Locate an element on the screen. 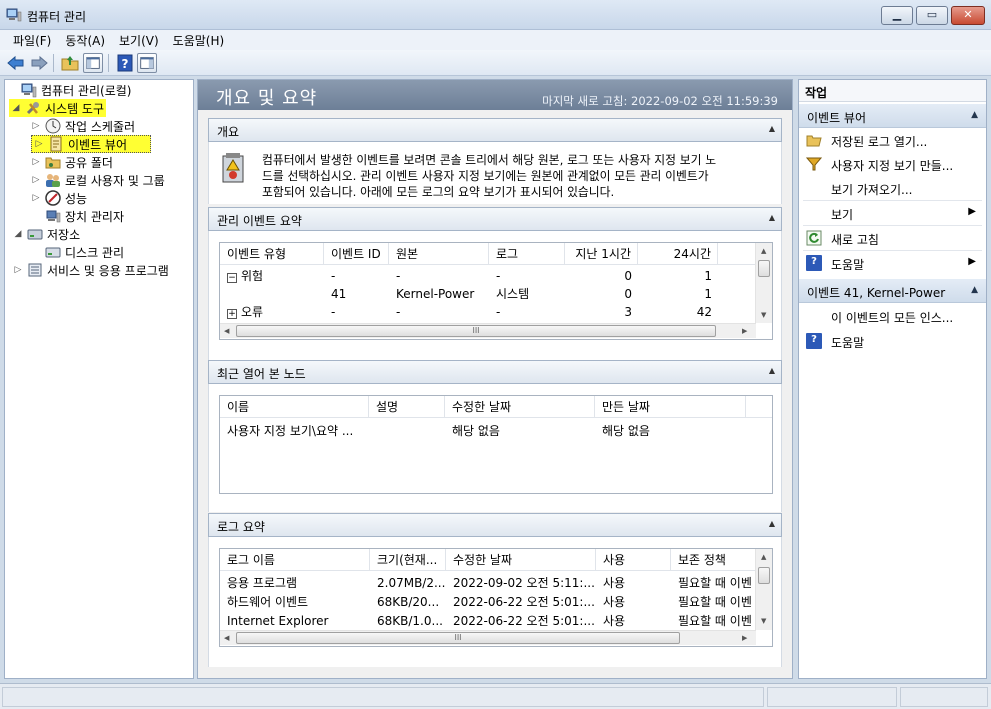 The image size is (991, 709). menu-bar: 파일(F) 동작(A) 보기(V) 도움말(H) is located at coordinates (495, 40).